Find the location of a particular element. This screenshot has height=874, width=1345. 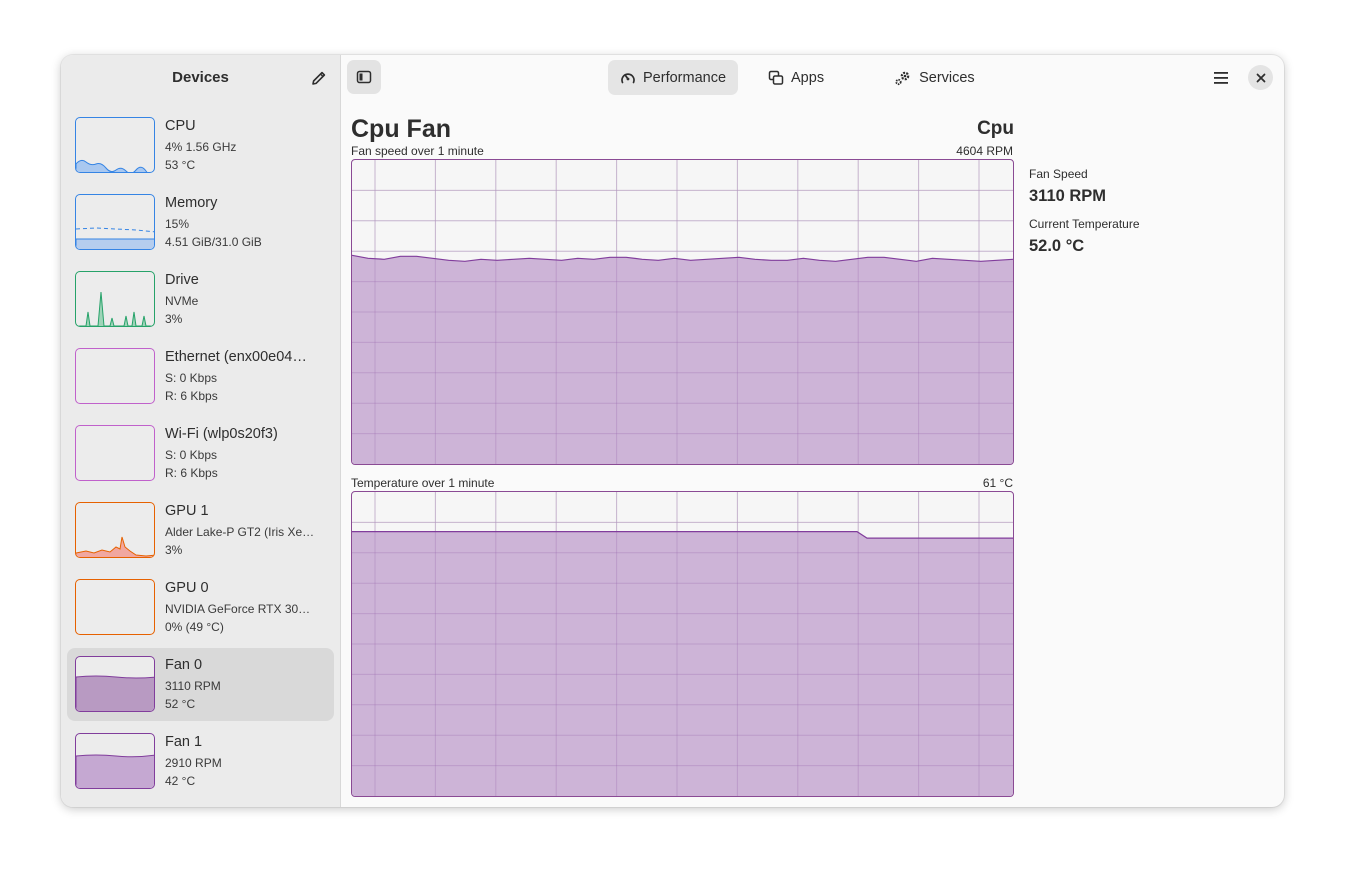

device-item-memory: Memory 15% 4.51 GiB/31.0 GiB is located at coordinates (200, 222).